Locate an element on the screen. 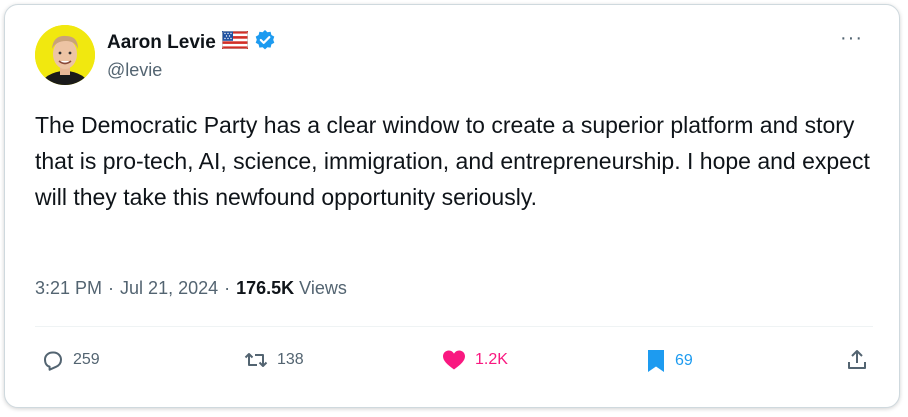  more-options-icon: ··· is located at coordinates (851, 38).